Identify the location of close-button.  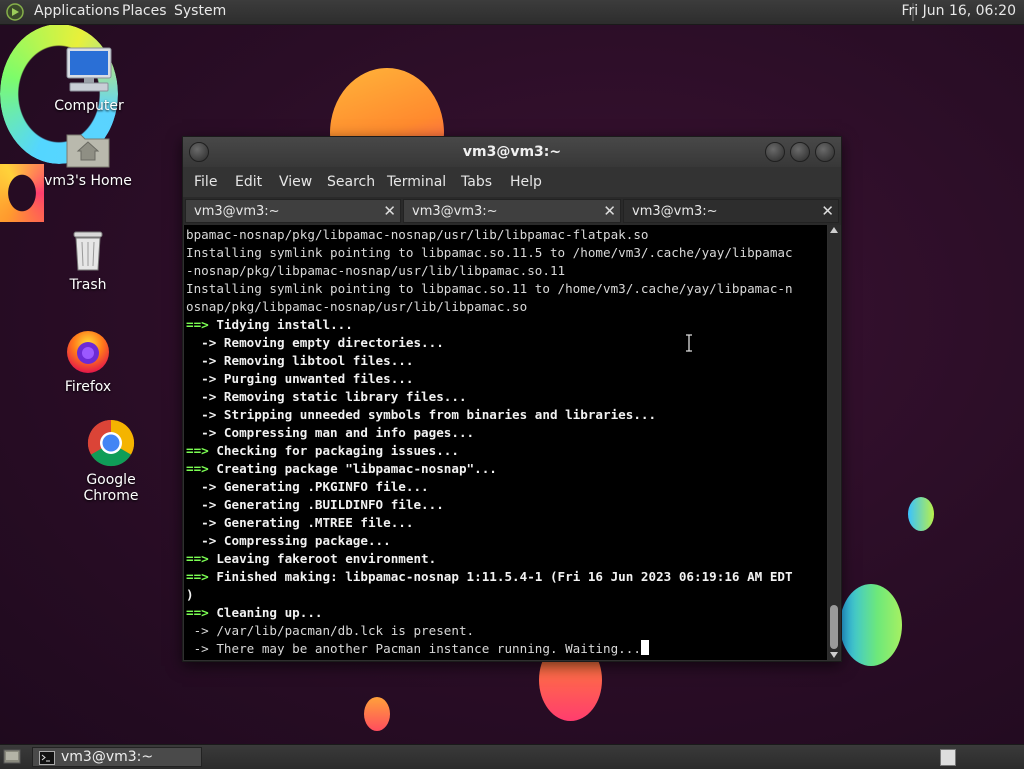
(825, 152).